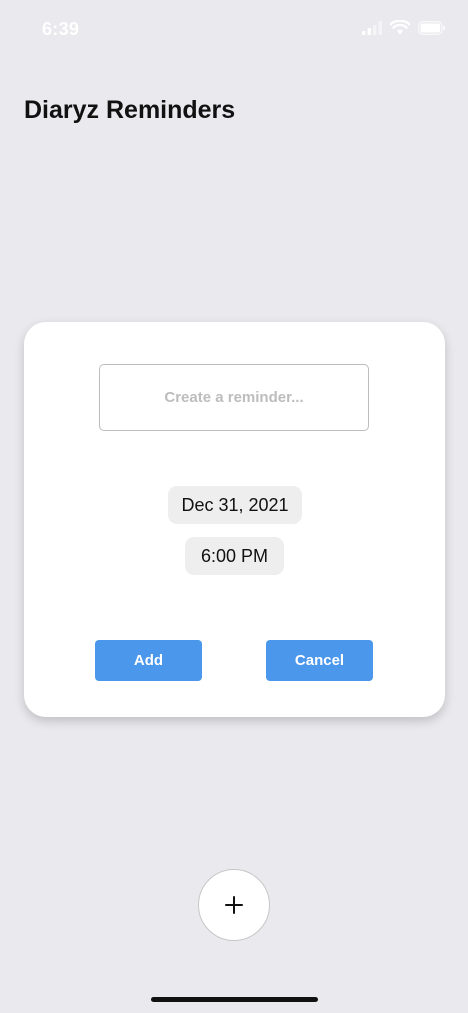  What do you see at coordinates (148, 660) in the screenshot?
I see `add-button: Add` at bounding box center [148, 660].